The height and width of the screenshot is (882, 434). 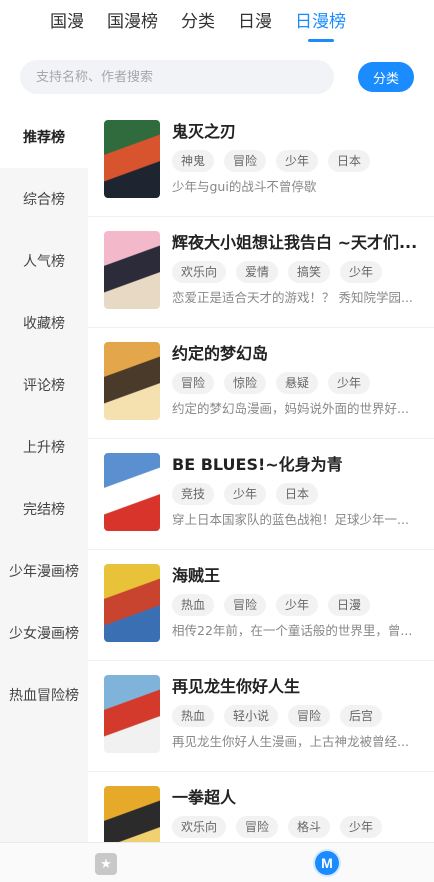 What do you see at coordinates (349, 605) in the screenshot?
I see `comic-tag: 日漫` at bounding box center [349, 605].